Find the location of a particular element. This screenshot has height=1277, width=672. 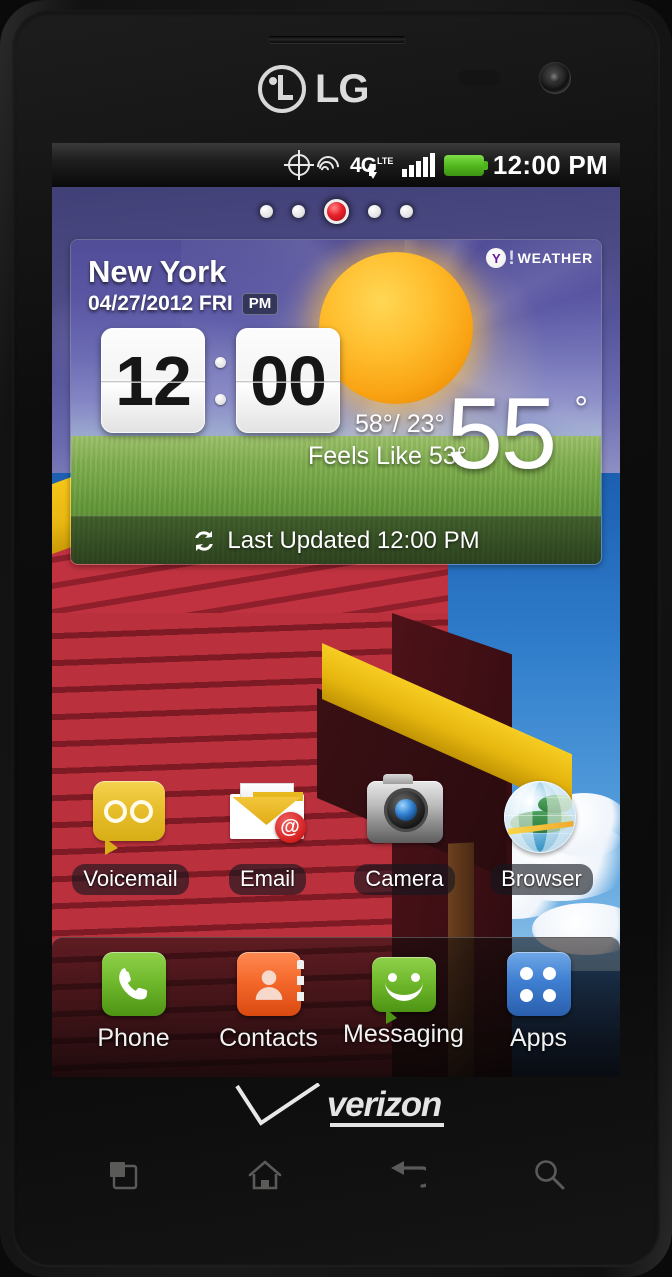

dock-item-contacts: Contacts is located at coordinates (269, 1002).